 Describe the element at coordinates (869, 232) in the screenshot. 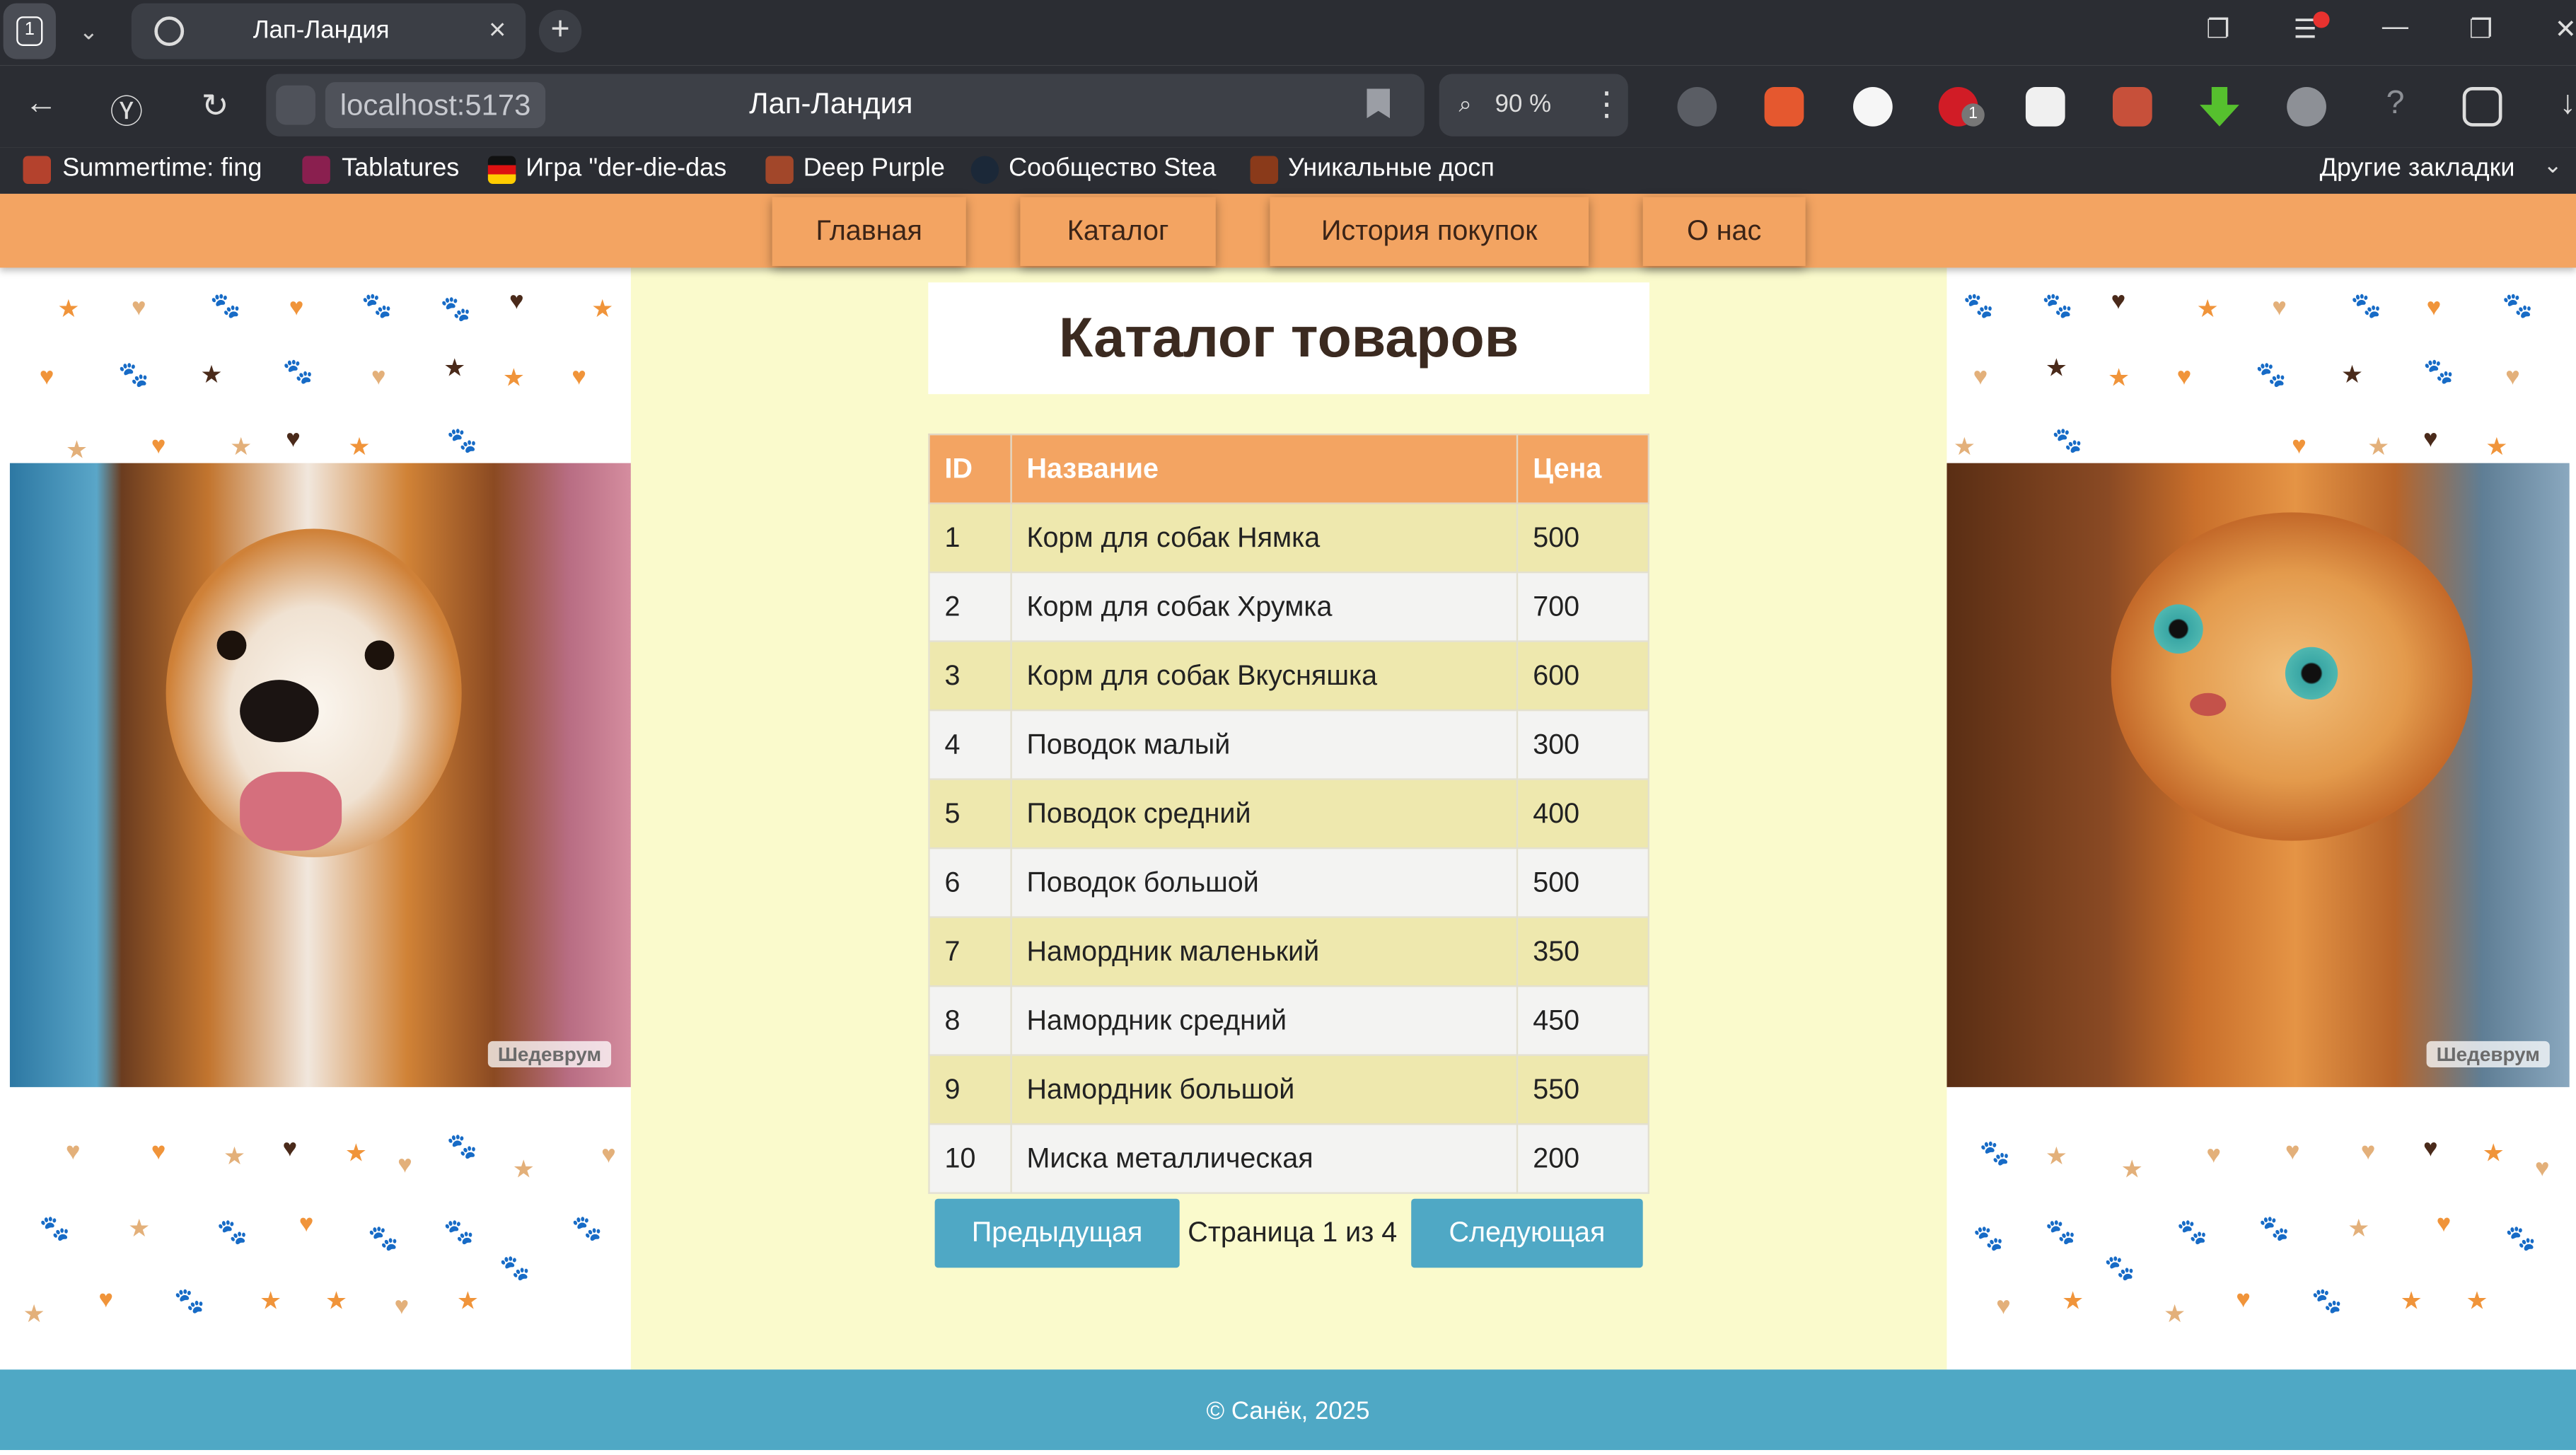

I see `nav-home: Главная` at that location.